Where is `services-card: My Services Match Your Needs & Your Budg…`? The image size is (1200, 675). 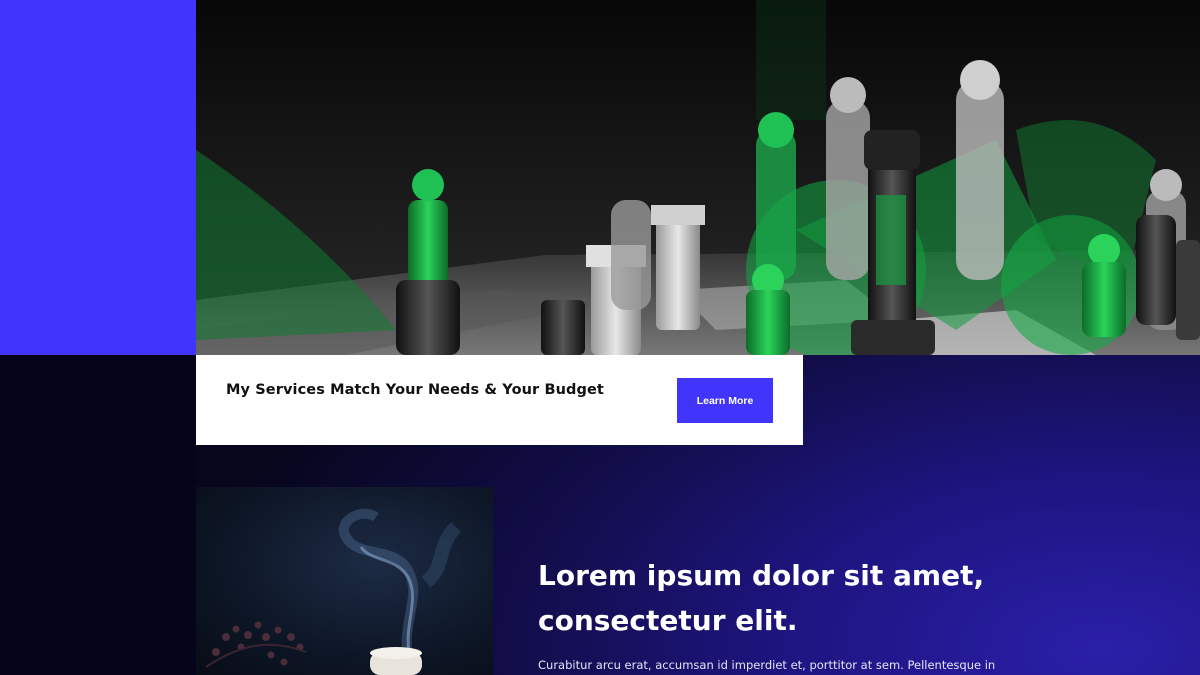
services-card: My Services Match Your Needs & Your Budg… is located at coordinates (499, 400).